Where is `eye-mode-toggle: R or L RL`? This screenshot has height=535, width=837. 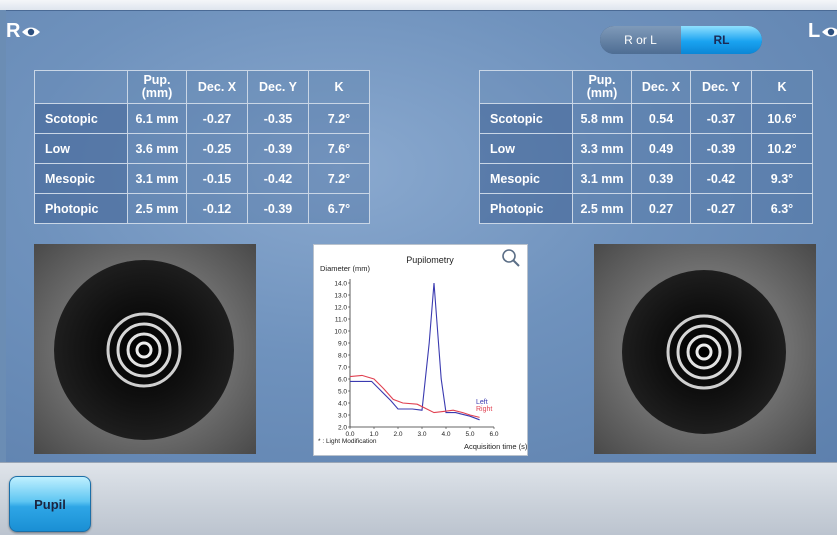 eye-mode-toggle: R or L RL is located at coordinates (681, 40).